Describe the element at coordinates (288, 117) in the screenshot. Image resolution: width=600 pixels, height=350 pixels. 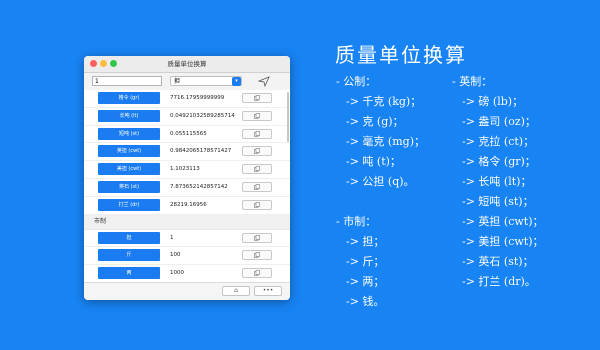
I see `scrollbar` at that location.